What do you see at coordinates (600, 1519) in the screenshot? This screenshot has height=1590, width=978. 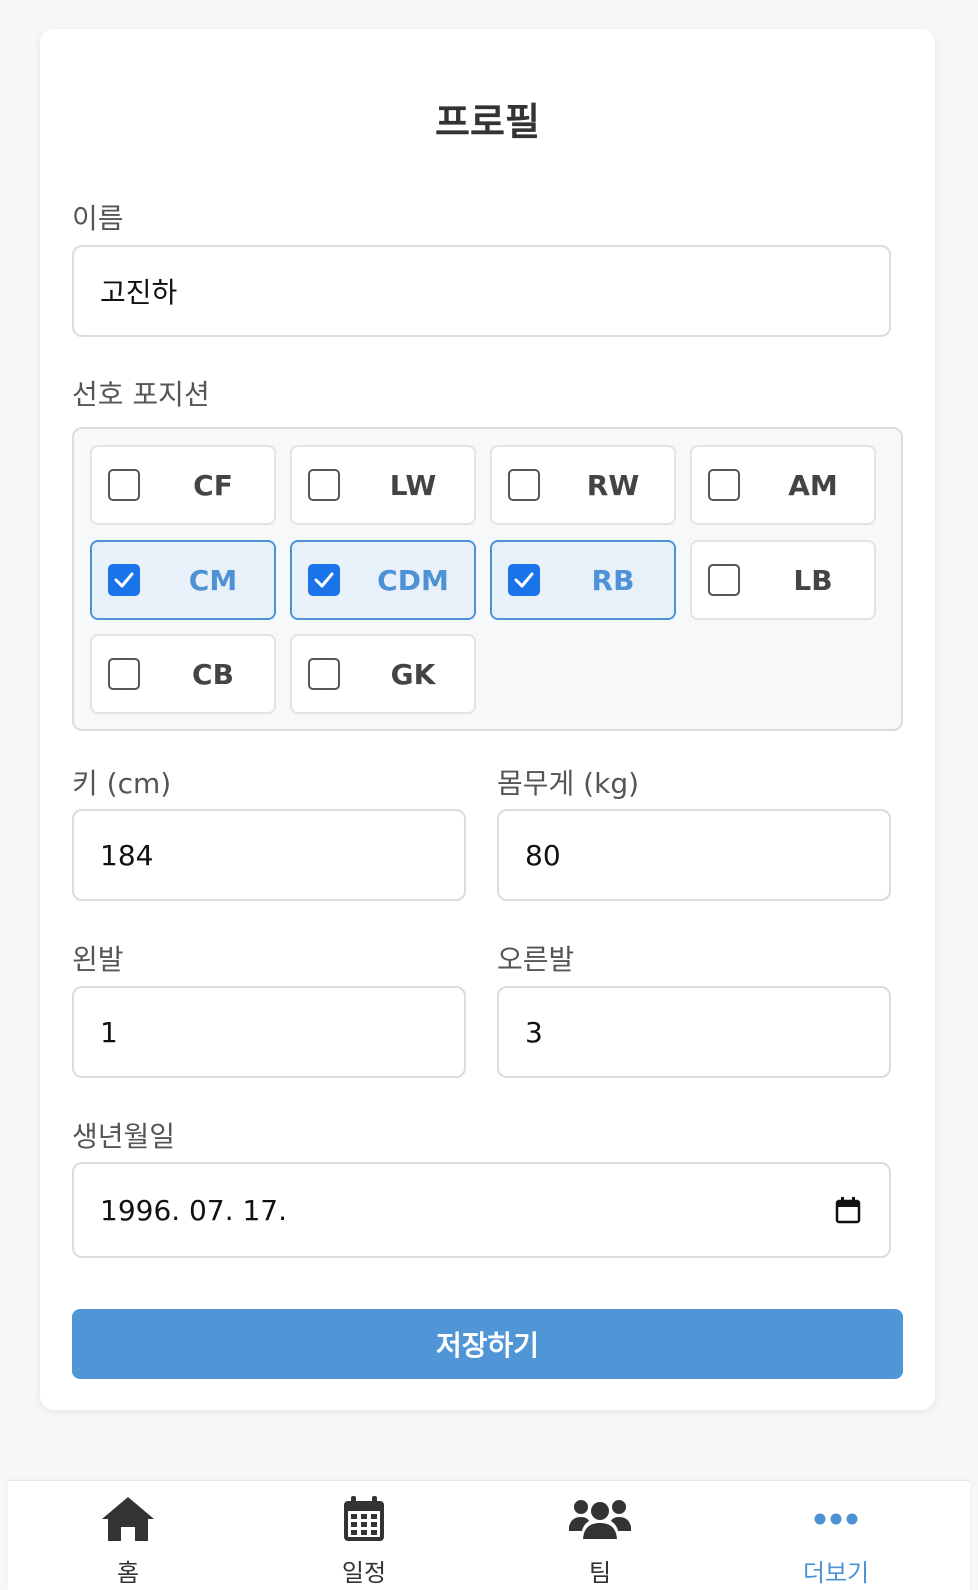 I see `users-icon` at bounding box center [600, 1519].